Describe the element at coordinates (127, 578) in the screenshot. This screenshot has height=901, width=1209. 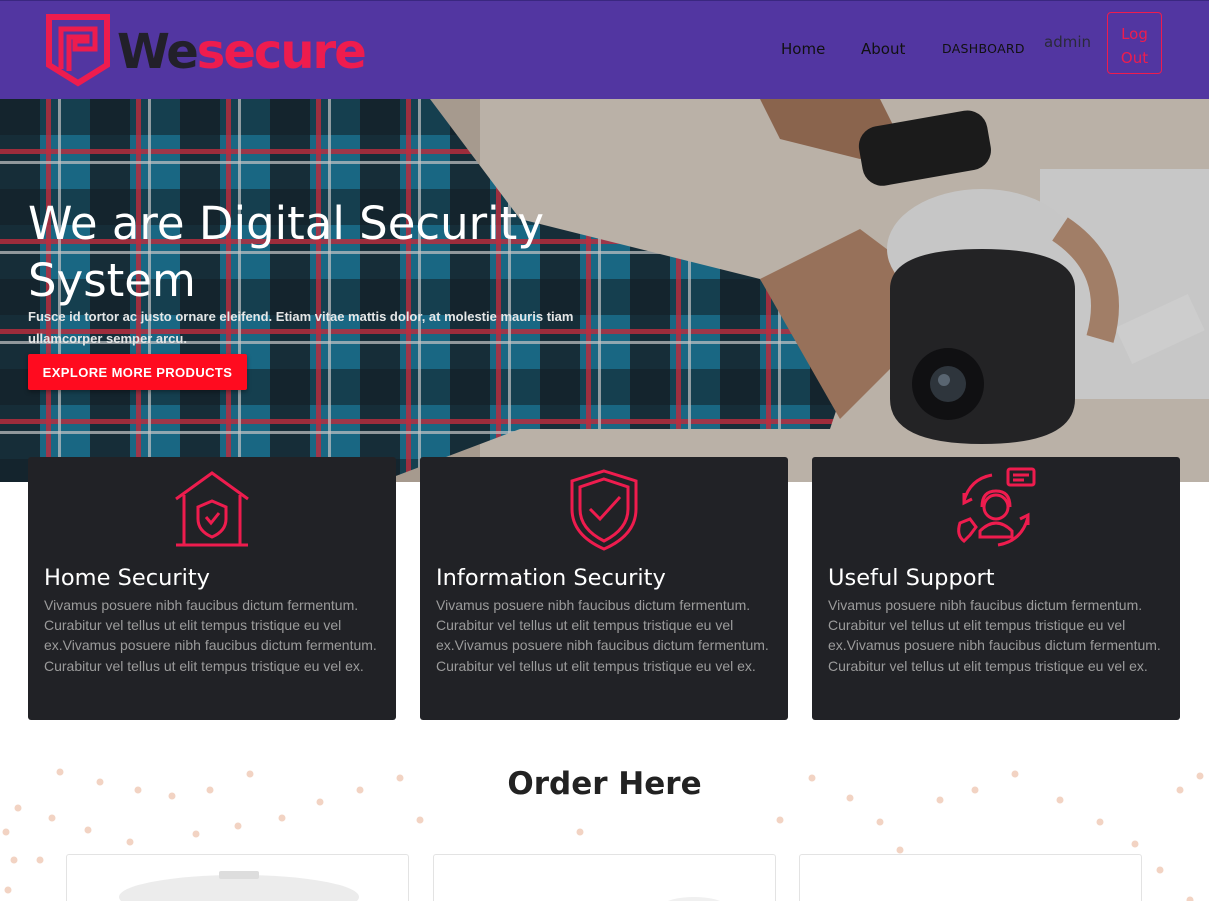
I see `feature-title: Home Security` at that location.